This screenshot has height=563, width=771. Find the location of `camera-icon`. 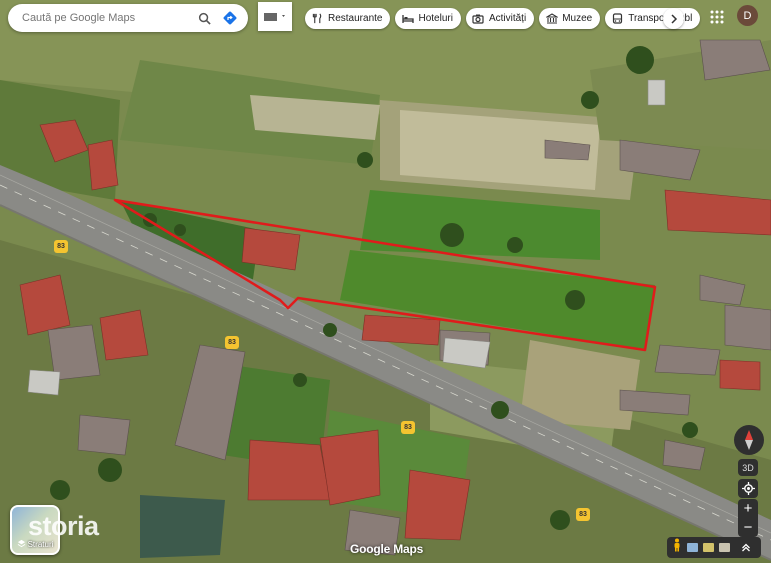

camera-icon is located at coordinates (478, 18).